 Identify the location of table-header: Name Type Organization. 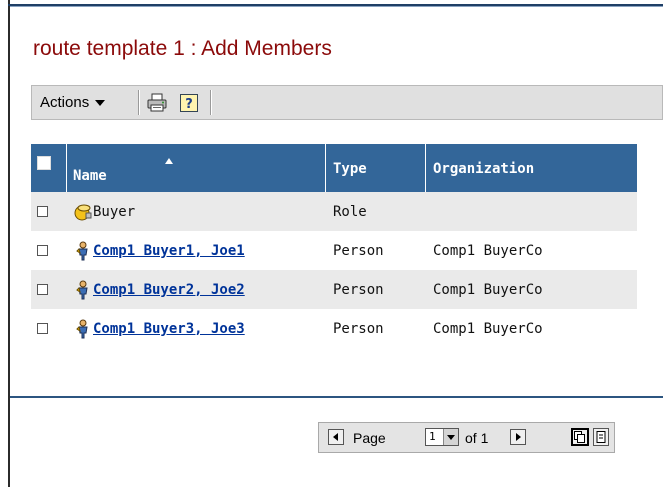
(334, 168).